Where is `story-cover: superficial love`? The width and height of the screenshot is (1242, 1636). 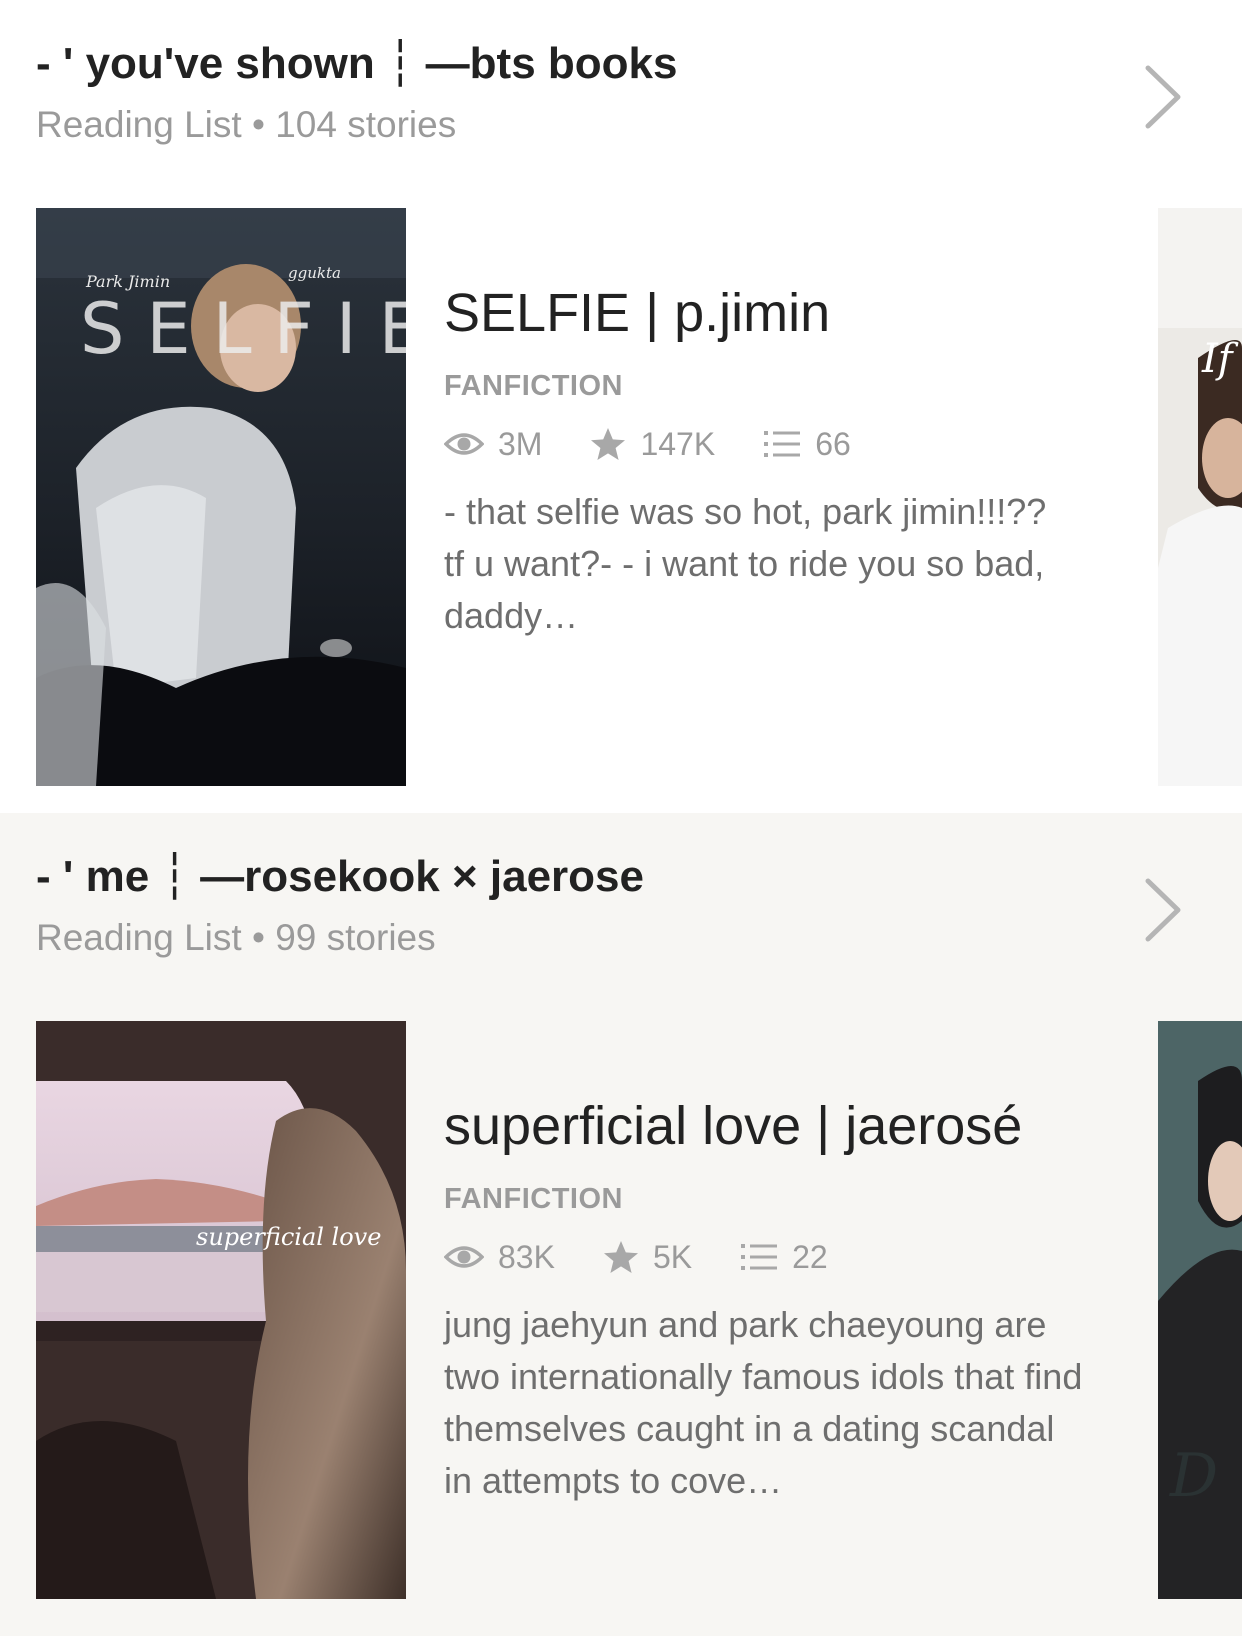 story-cover: superficial love is located at coordinates (221, 1310).